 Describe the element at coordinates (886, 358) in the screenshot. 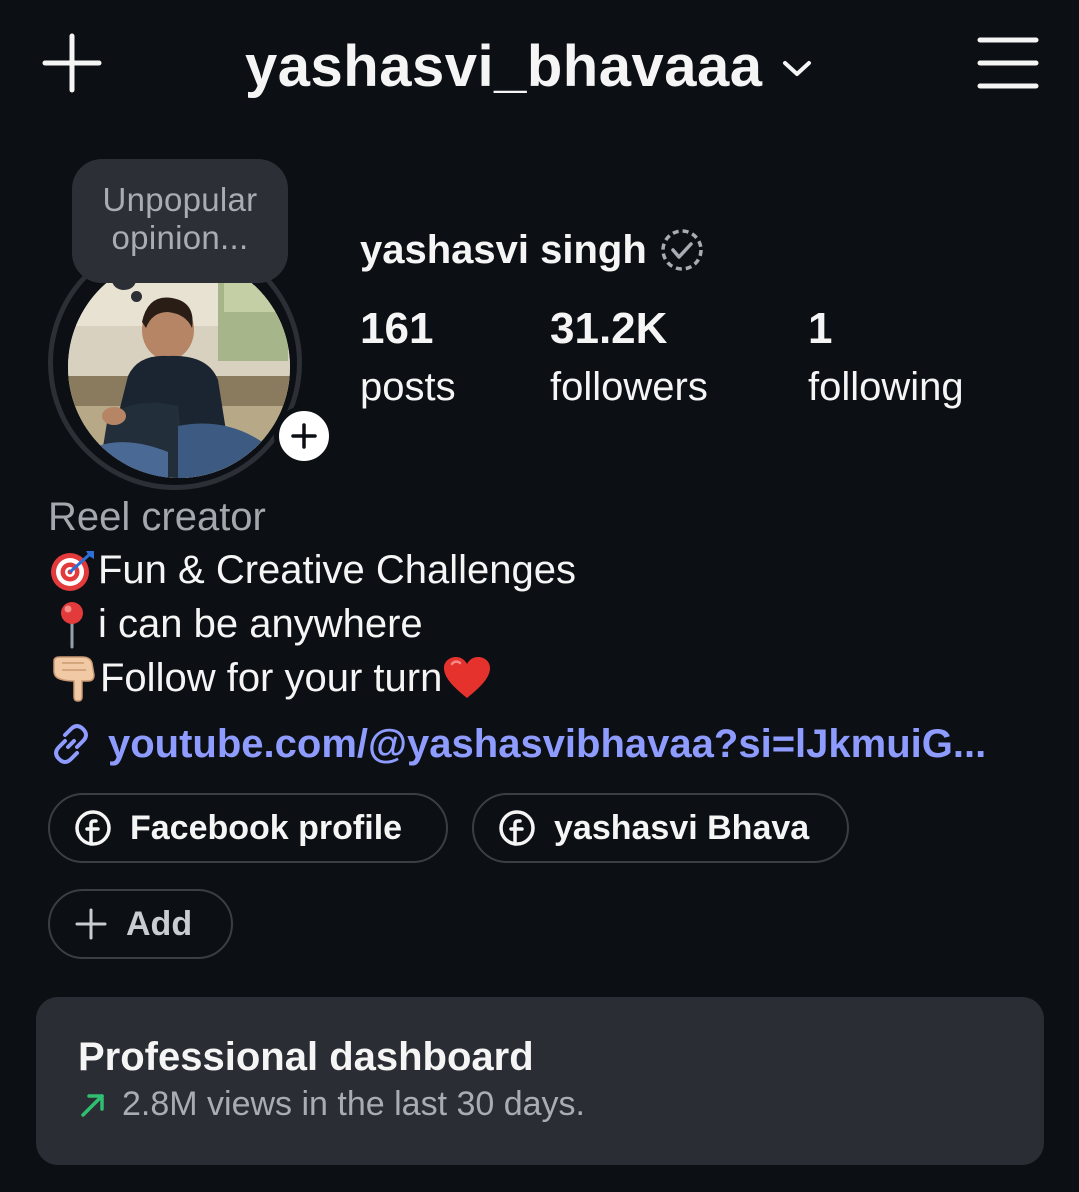

I see `stat-following: 1 following` at that location.